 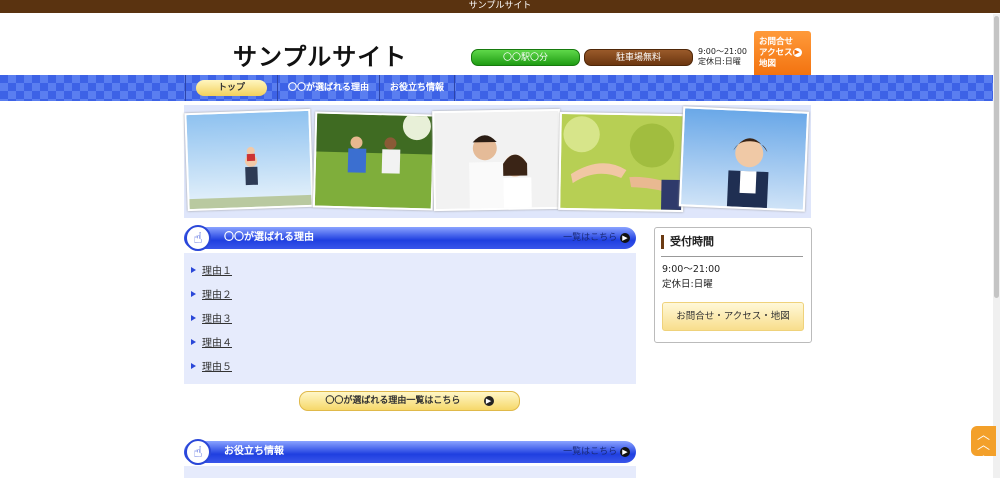 I want to click on header-hours-time: 9:00～21:00, so click(x=723, y=51).